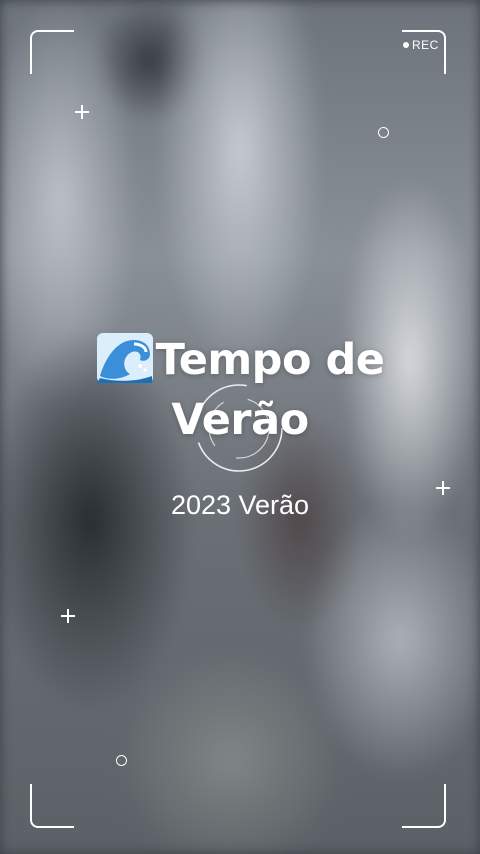 This screenshot has width=480, height=854. I want to click on title-line-2: Verão, so click(240, 420).